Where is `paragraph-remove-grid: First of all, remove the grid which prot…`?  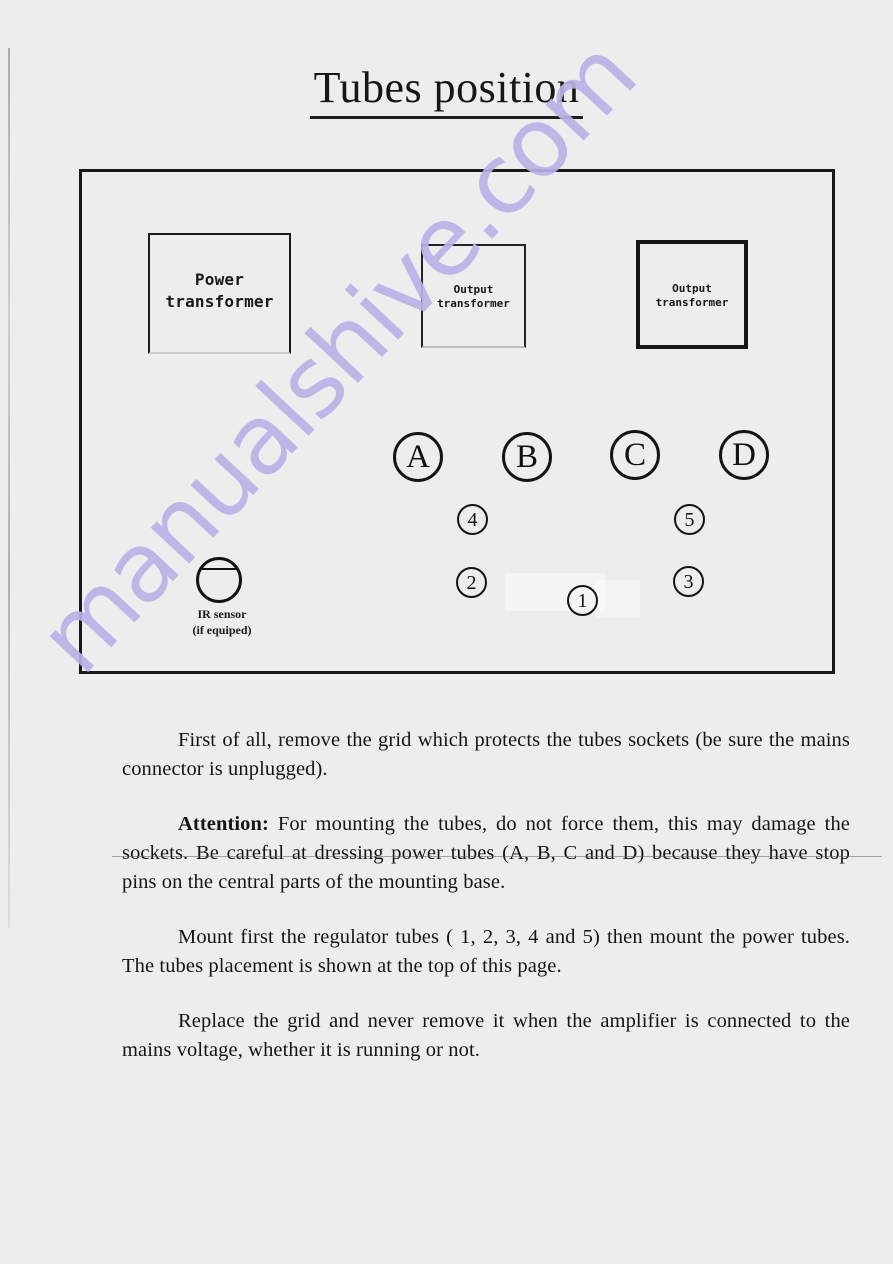
paragraph-remove-grid: First of all, remove the grid which prot… is located at coordinates (486, 754).